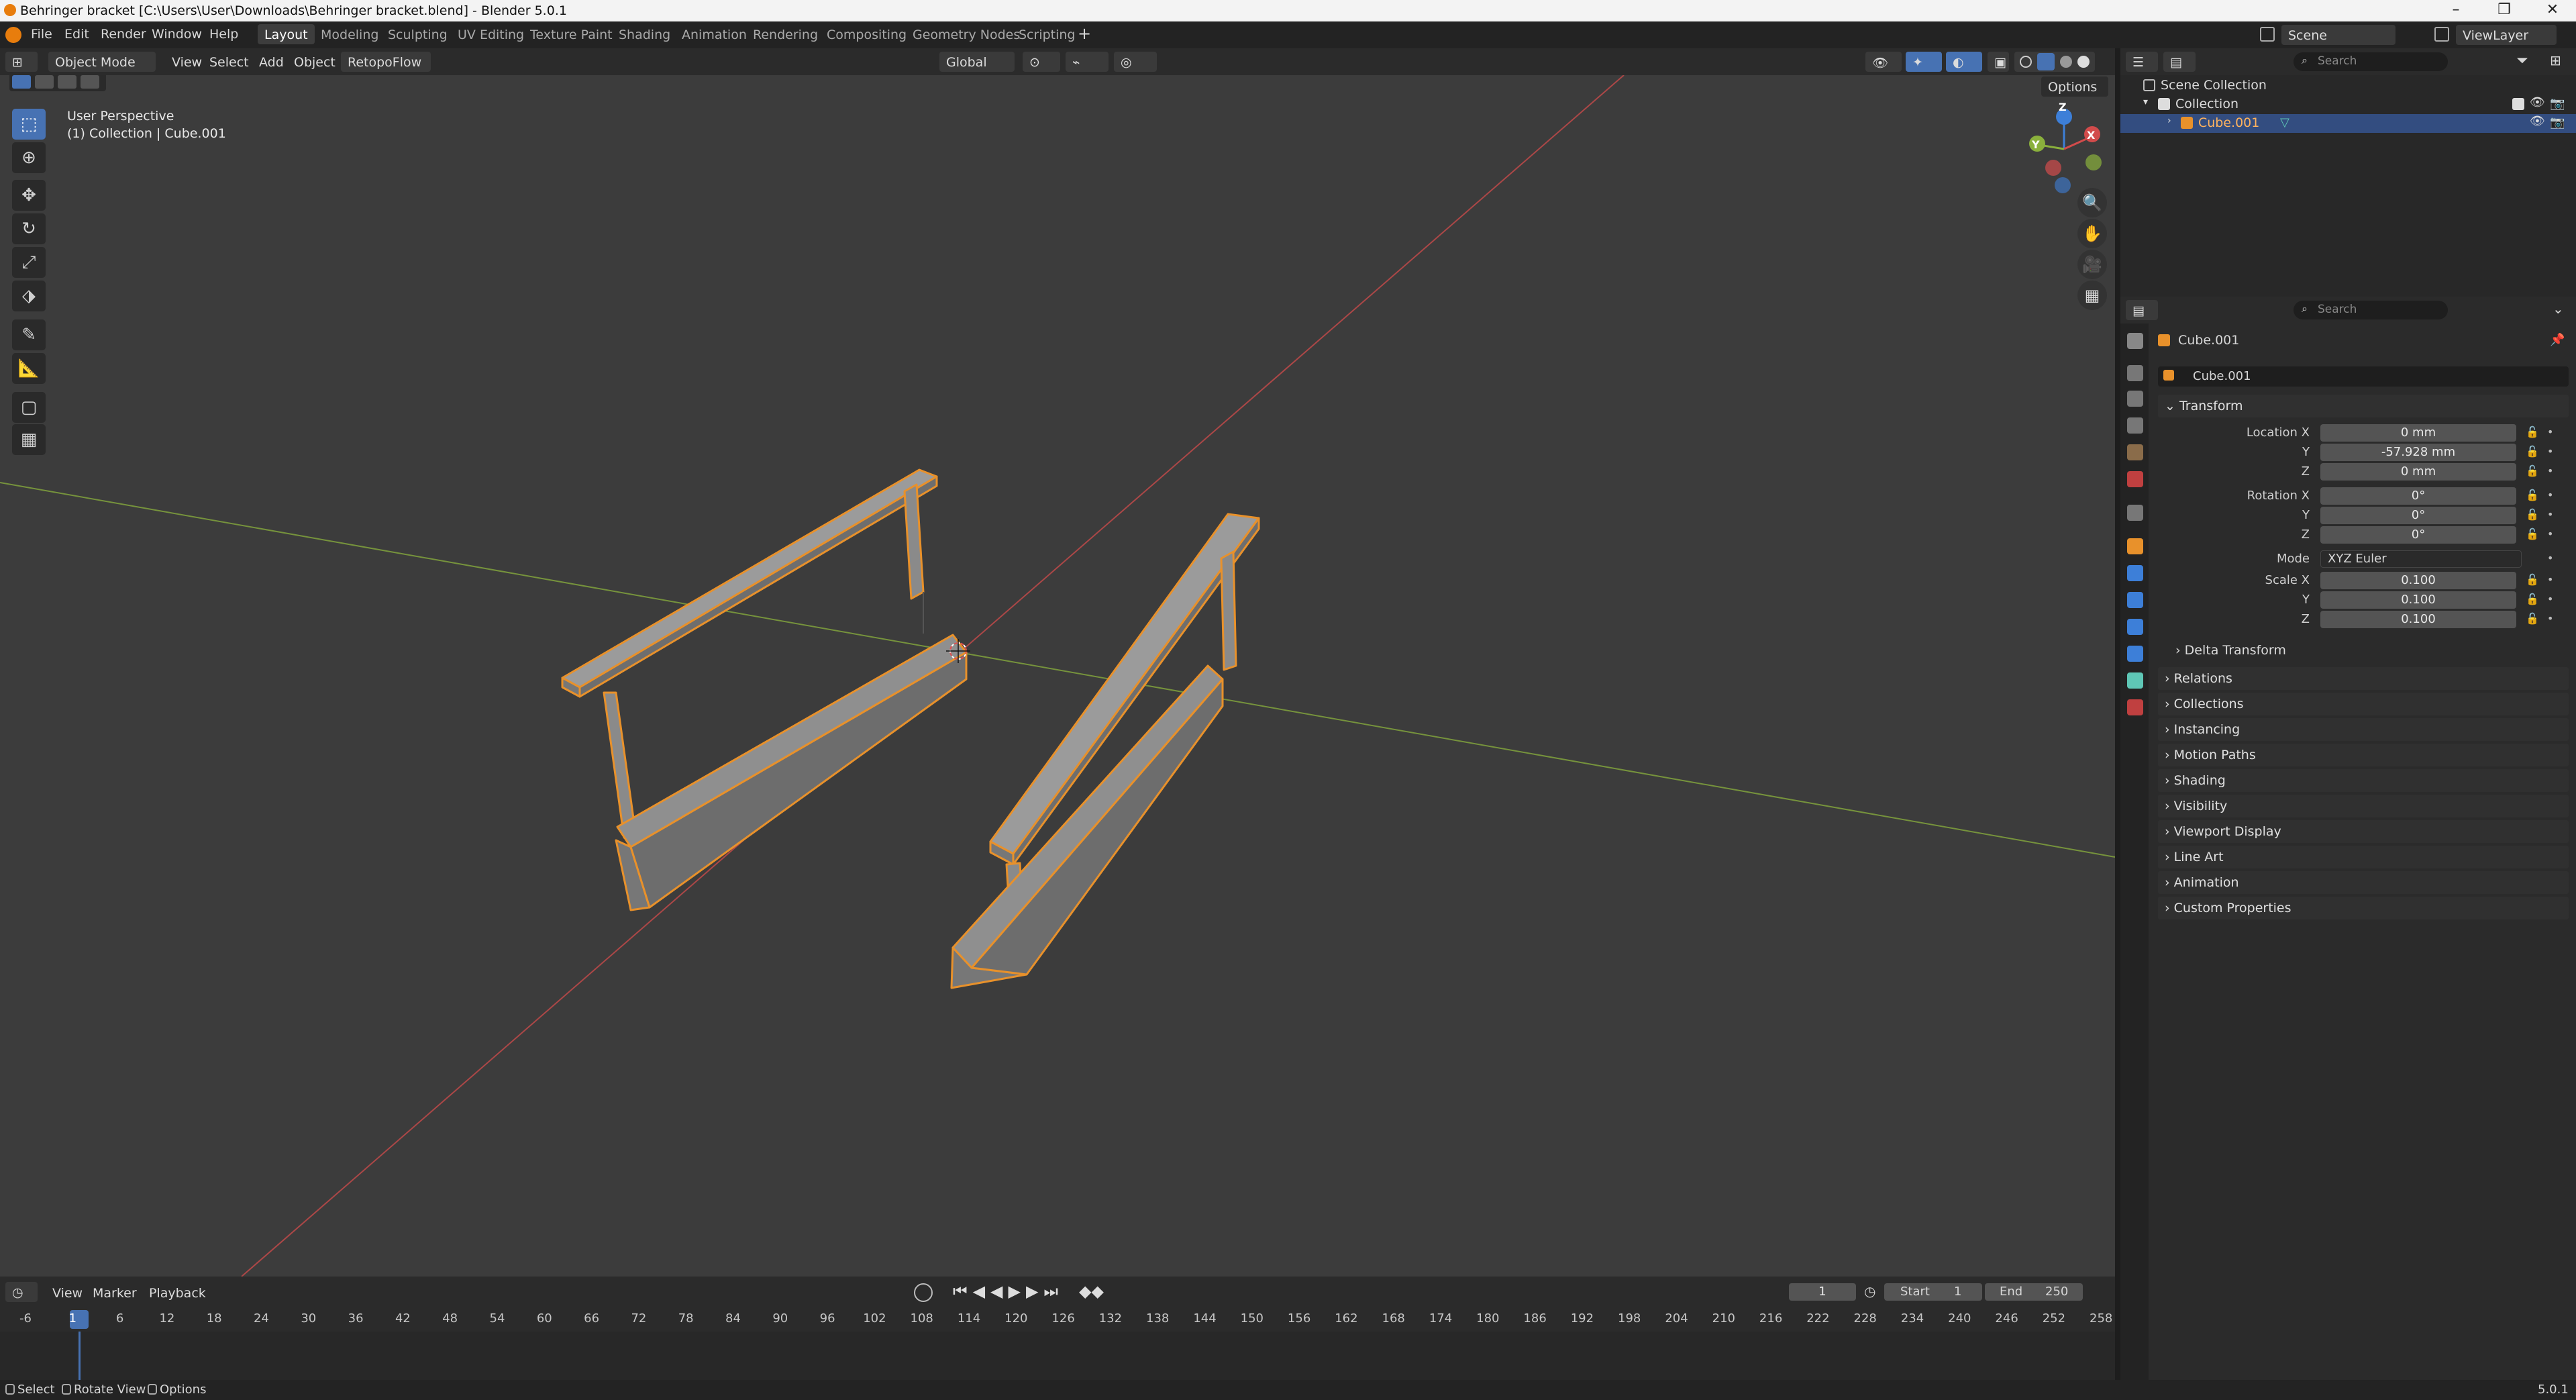  Describe the element at coordinates (2135, 399) in the screenshot. I see `output-tab-icon` at that location.